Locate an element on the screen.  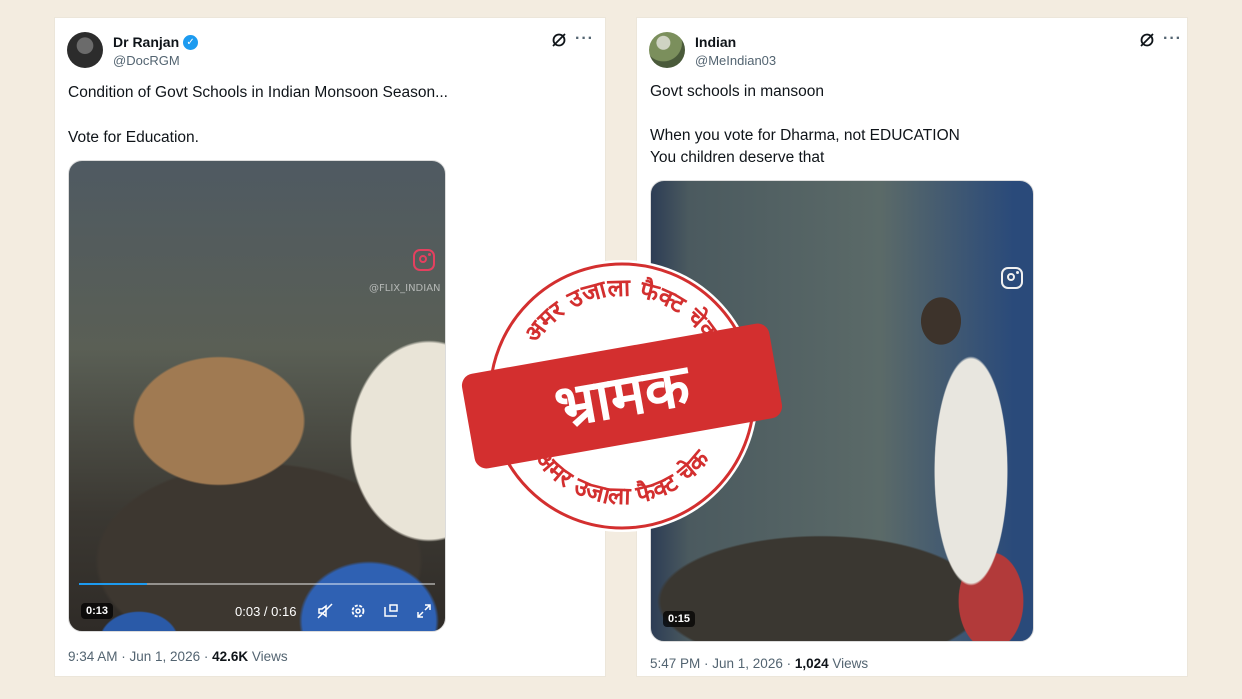
views-count: 42.6K is located at coordinates (230, 656).